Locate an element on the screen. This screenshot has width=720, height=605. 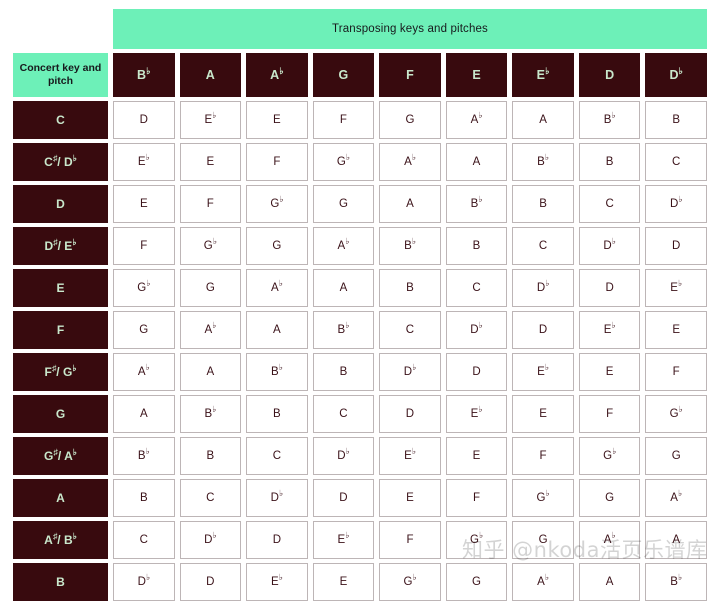
row-header: A is located at coordinates (60, 498).